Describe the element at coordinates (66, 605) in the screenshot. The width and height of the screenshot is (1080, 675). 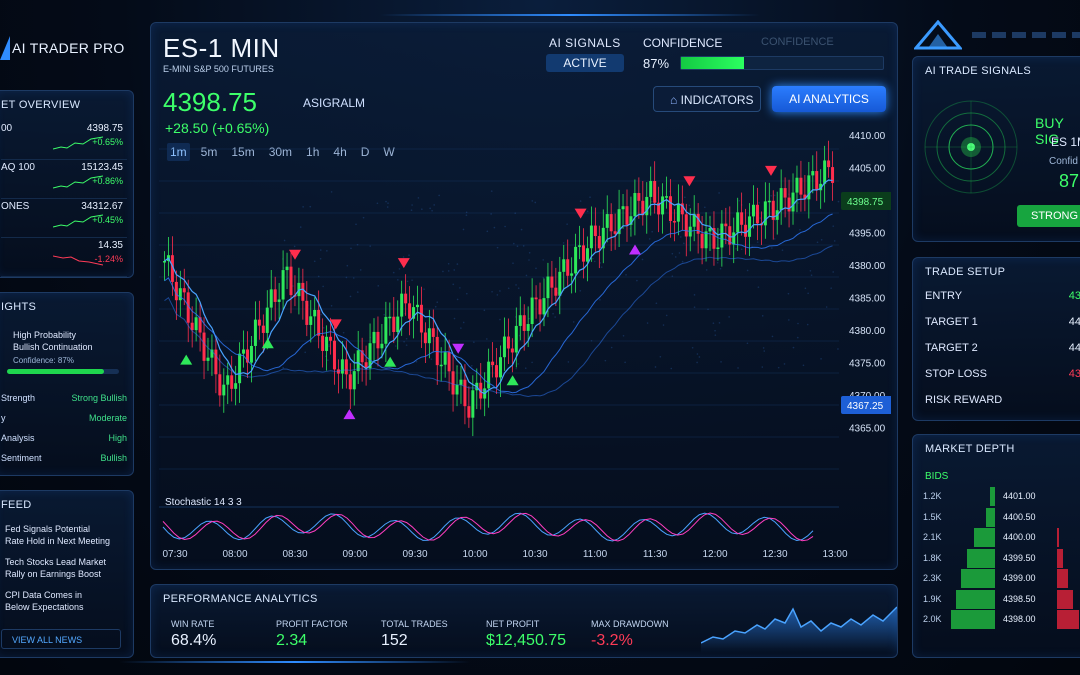
I see `news-item: CPI Data Comes in Below Expectations` at that location.